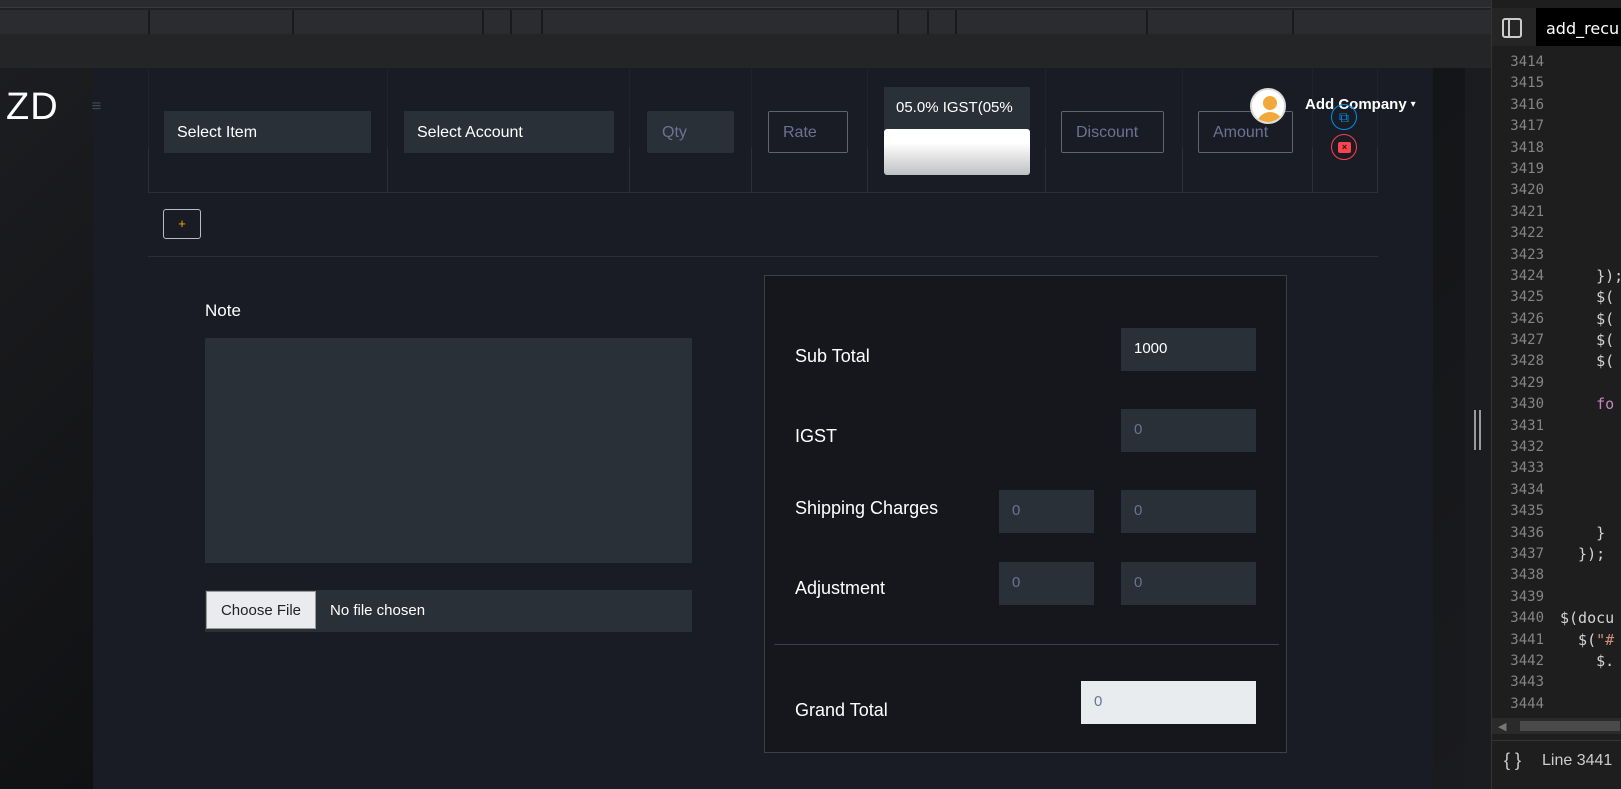 This screenshot has height=789, width=1621. Describe the element at coordinates (957, 152) in the screenshot. I see `tax-dropdown-list` at that location.